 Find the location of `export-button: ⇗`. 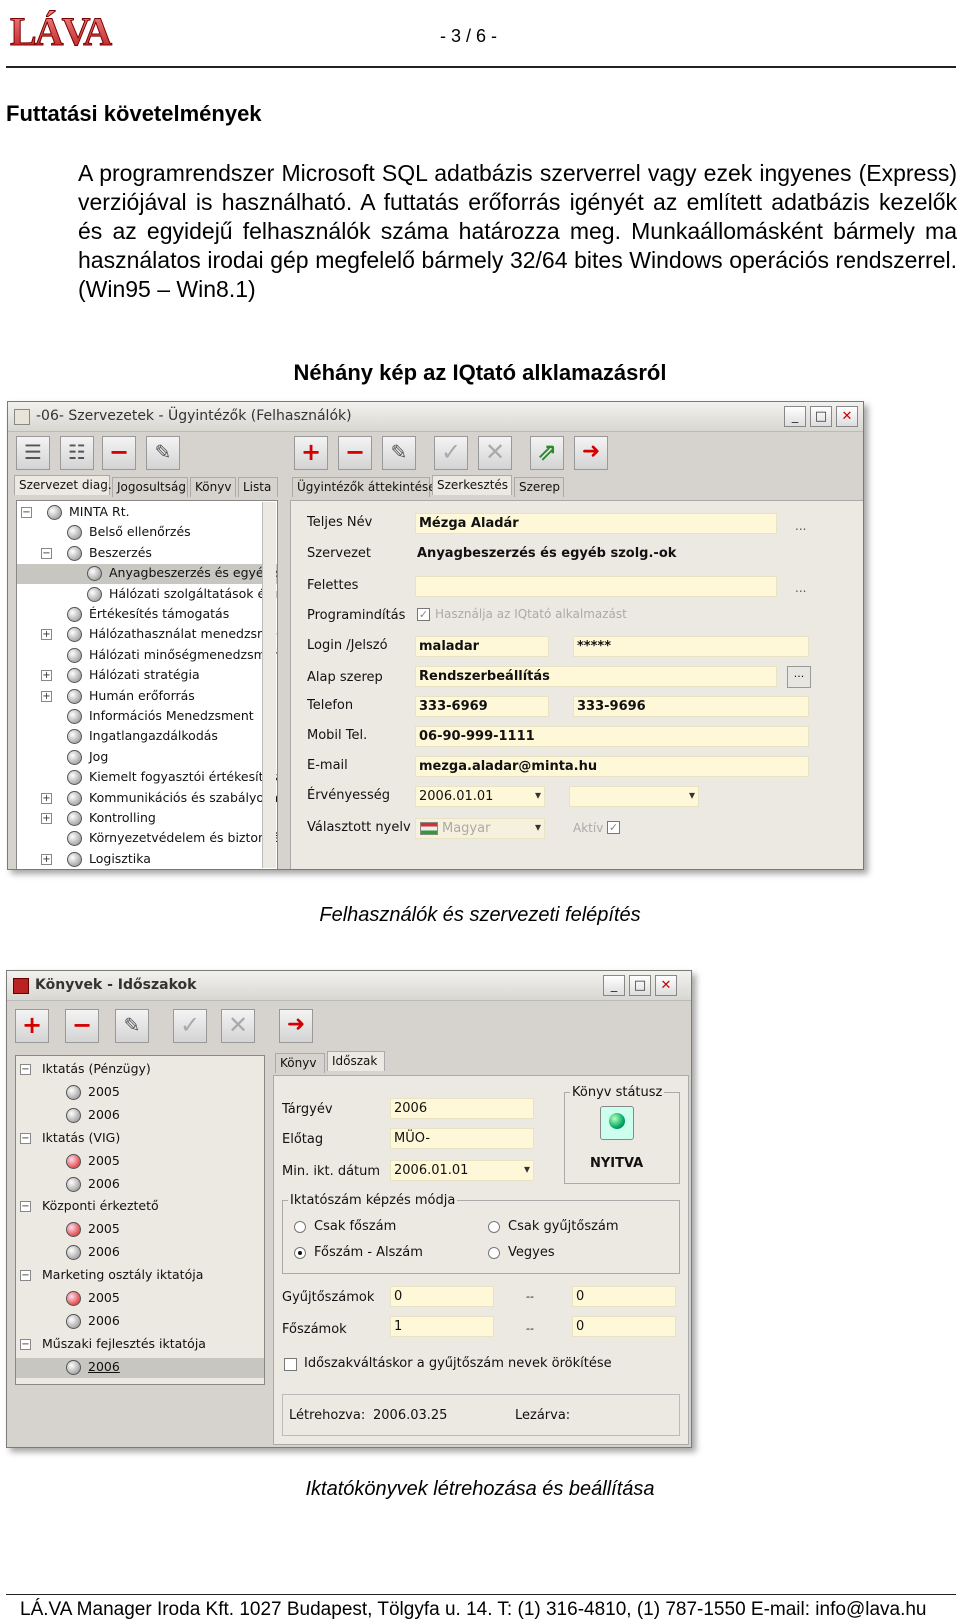

export-button: ⇗ is located at coordinates (547, 453).